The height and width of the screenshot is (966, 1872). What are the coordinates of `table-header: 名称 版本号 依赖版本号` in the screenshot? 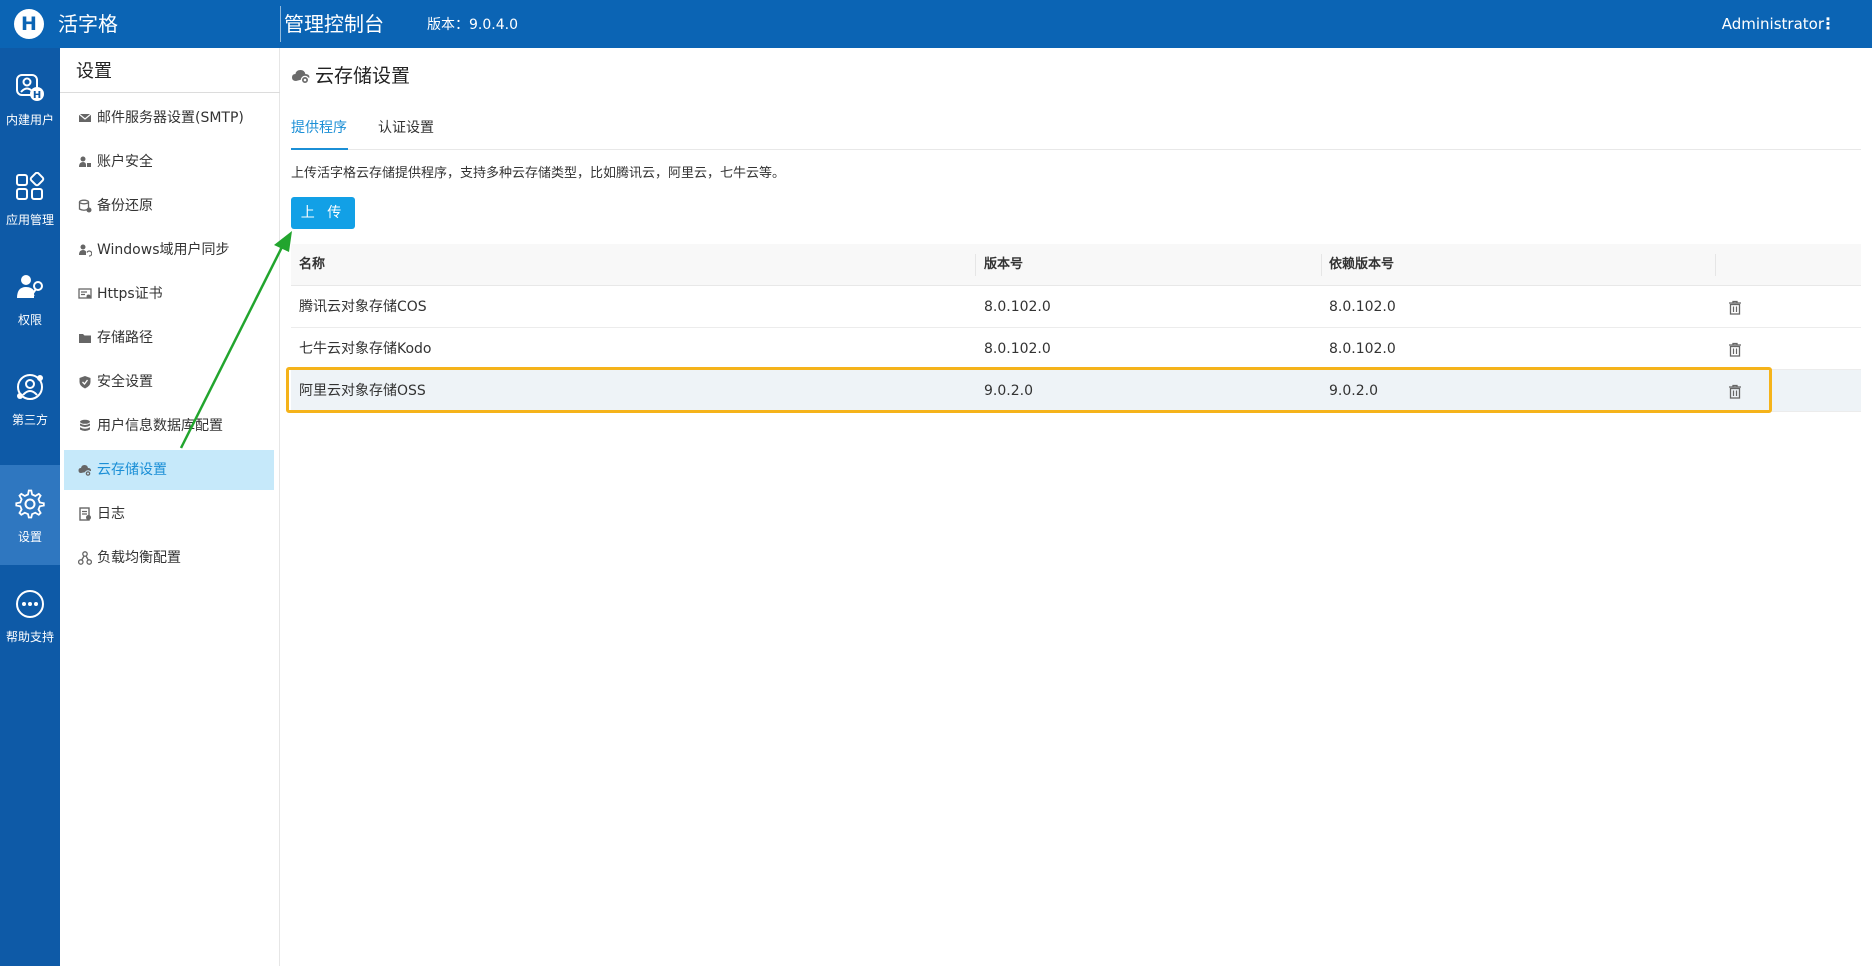 It's located at (1076, 265).